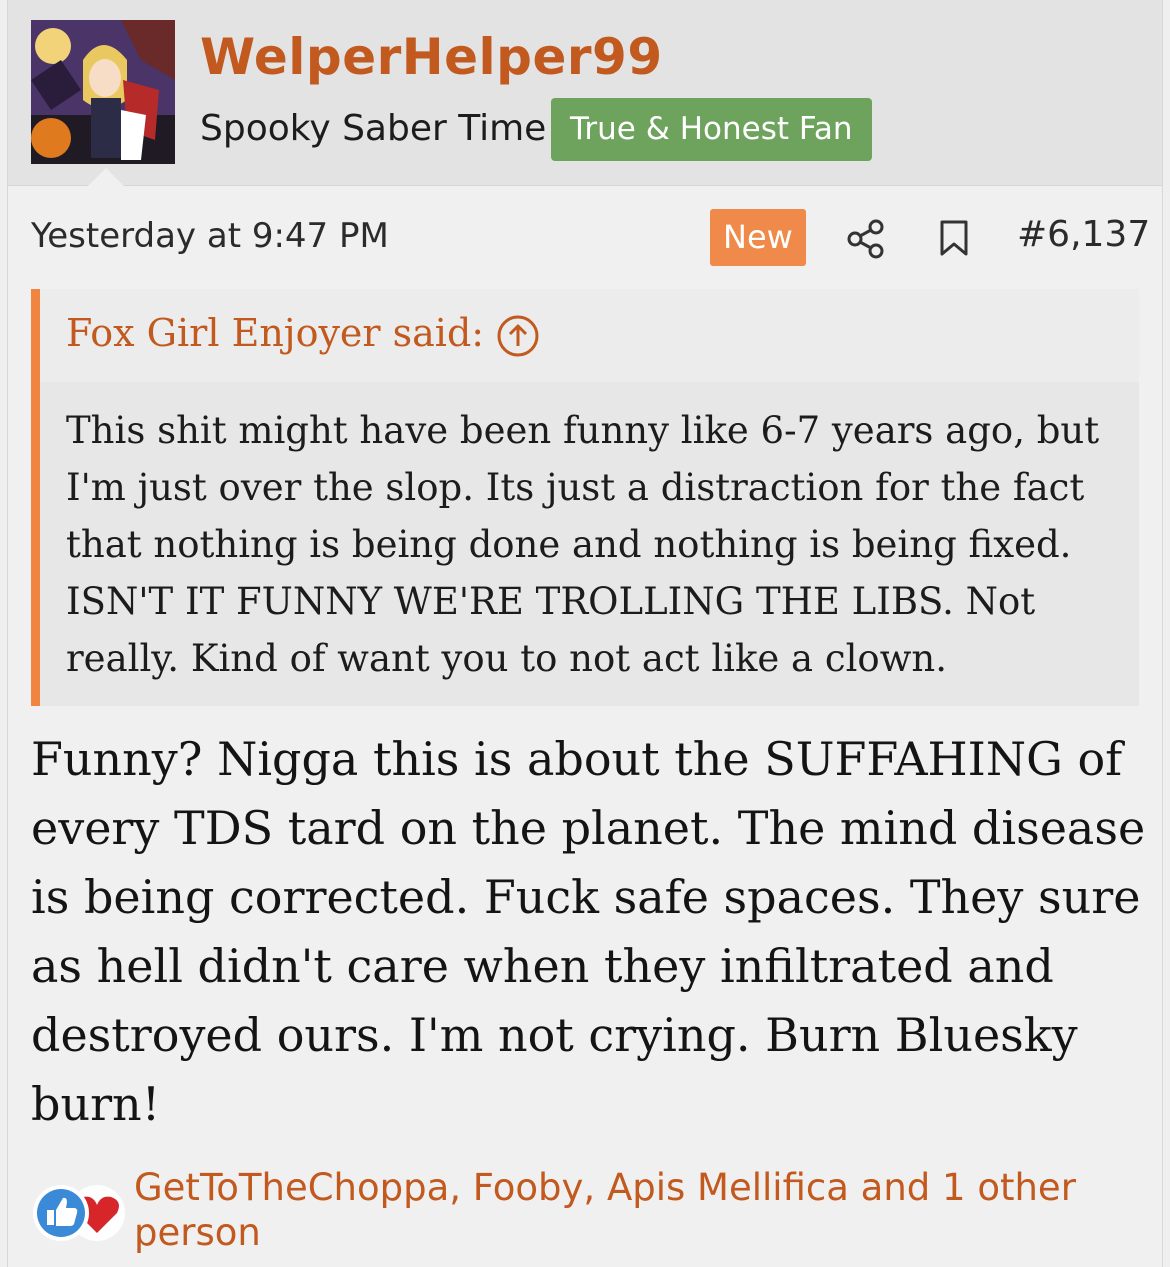 This screenshot has height=1267, width=1170. I want to click on bookmark-icon, so click(954, 238).